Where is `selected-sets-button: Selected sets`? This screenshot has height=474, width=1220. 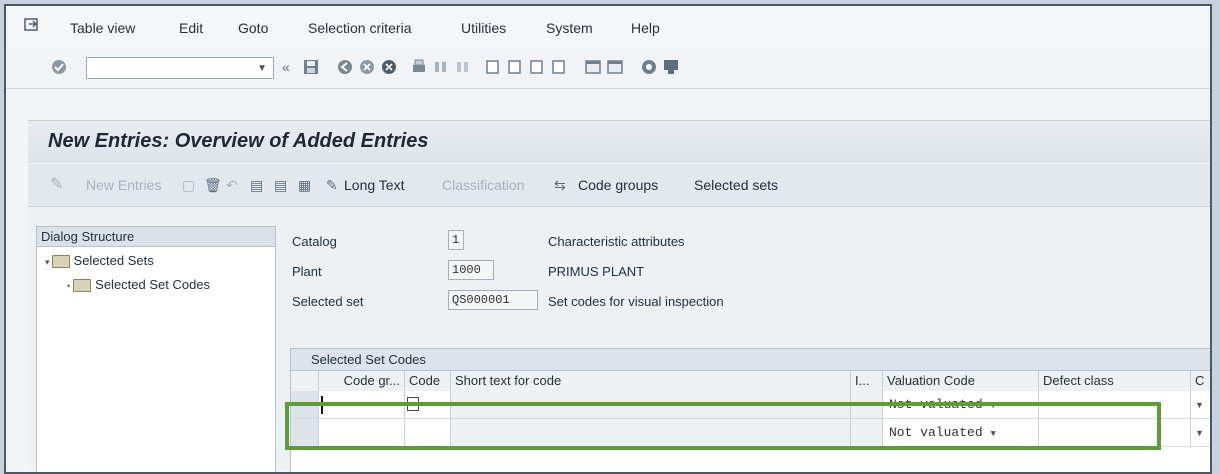 selected-sets-button: Selected sets is located at coordinates (736, 185).